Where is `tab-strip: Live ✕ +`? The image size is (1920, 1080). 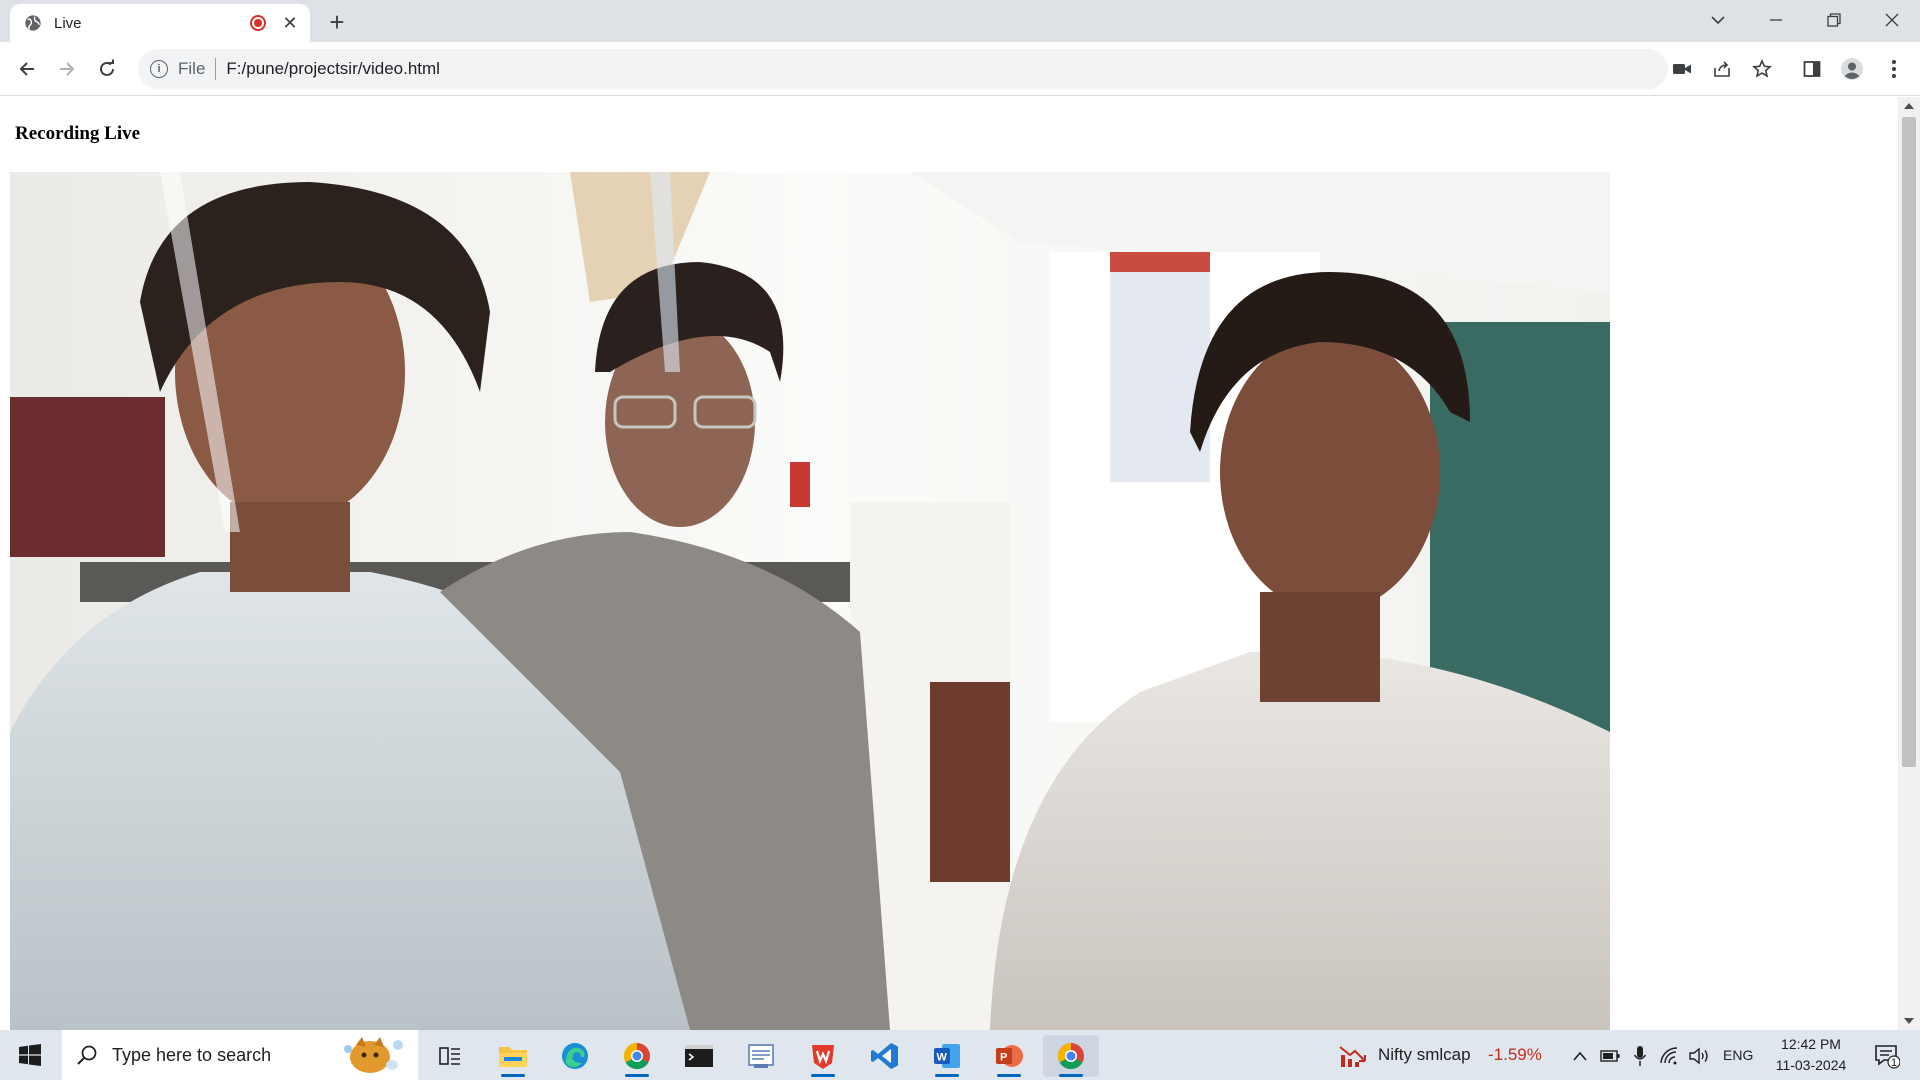 tab-strip: Live ✕ + is located at coordinates (960, 21).